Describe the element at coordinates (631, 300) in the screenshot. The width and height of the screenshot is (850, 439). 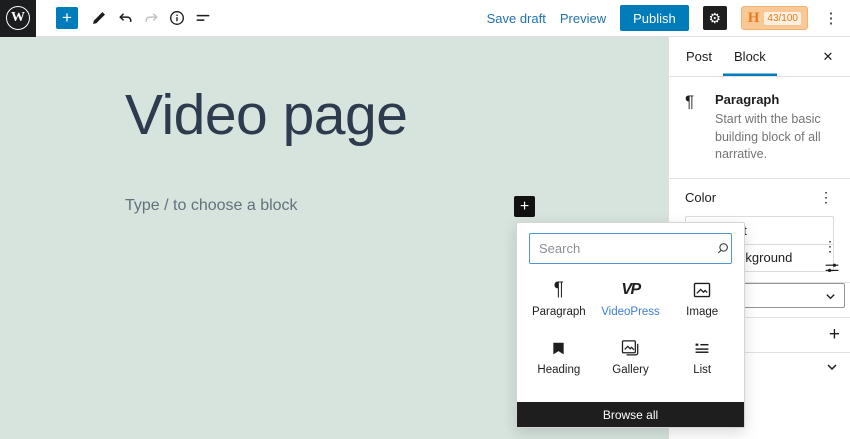
I see `block-option-videopress: VP VideoPress` at that location.